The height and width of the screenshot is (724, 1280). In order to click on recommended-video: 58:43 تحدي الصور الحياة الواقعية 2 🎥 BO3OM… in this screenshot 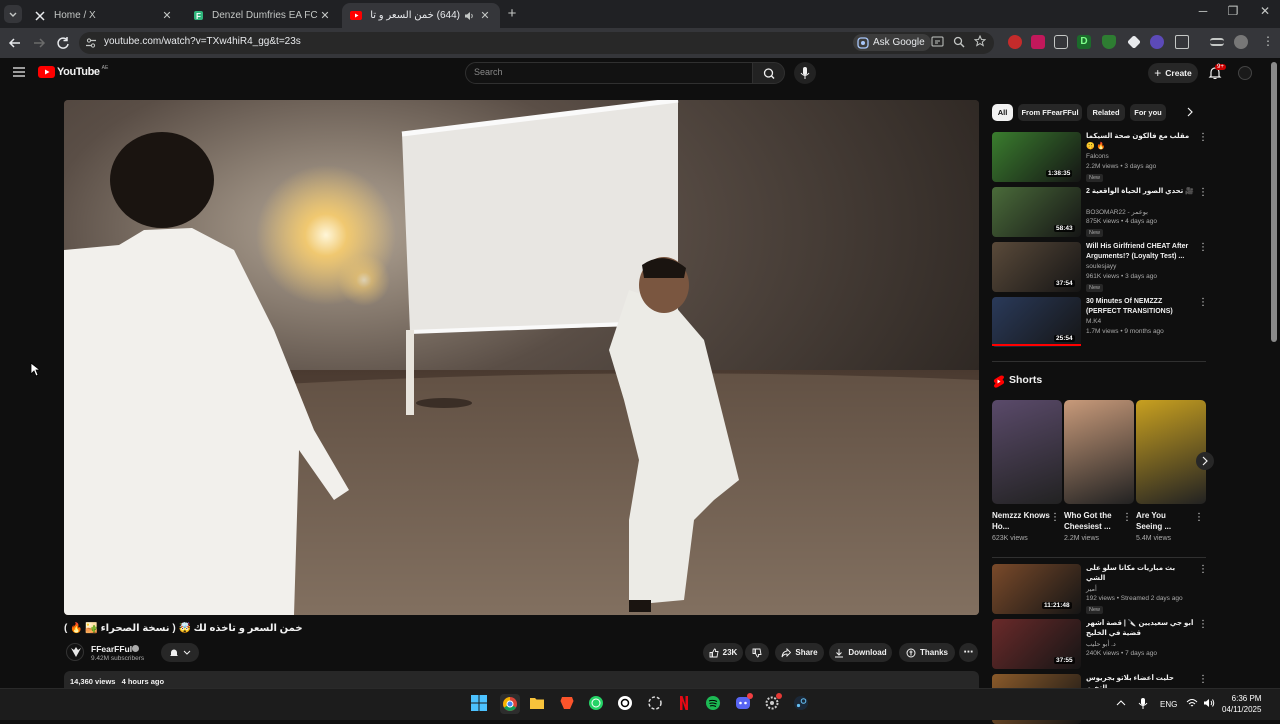, I will do `click(1101, 212)`.